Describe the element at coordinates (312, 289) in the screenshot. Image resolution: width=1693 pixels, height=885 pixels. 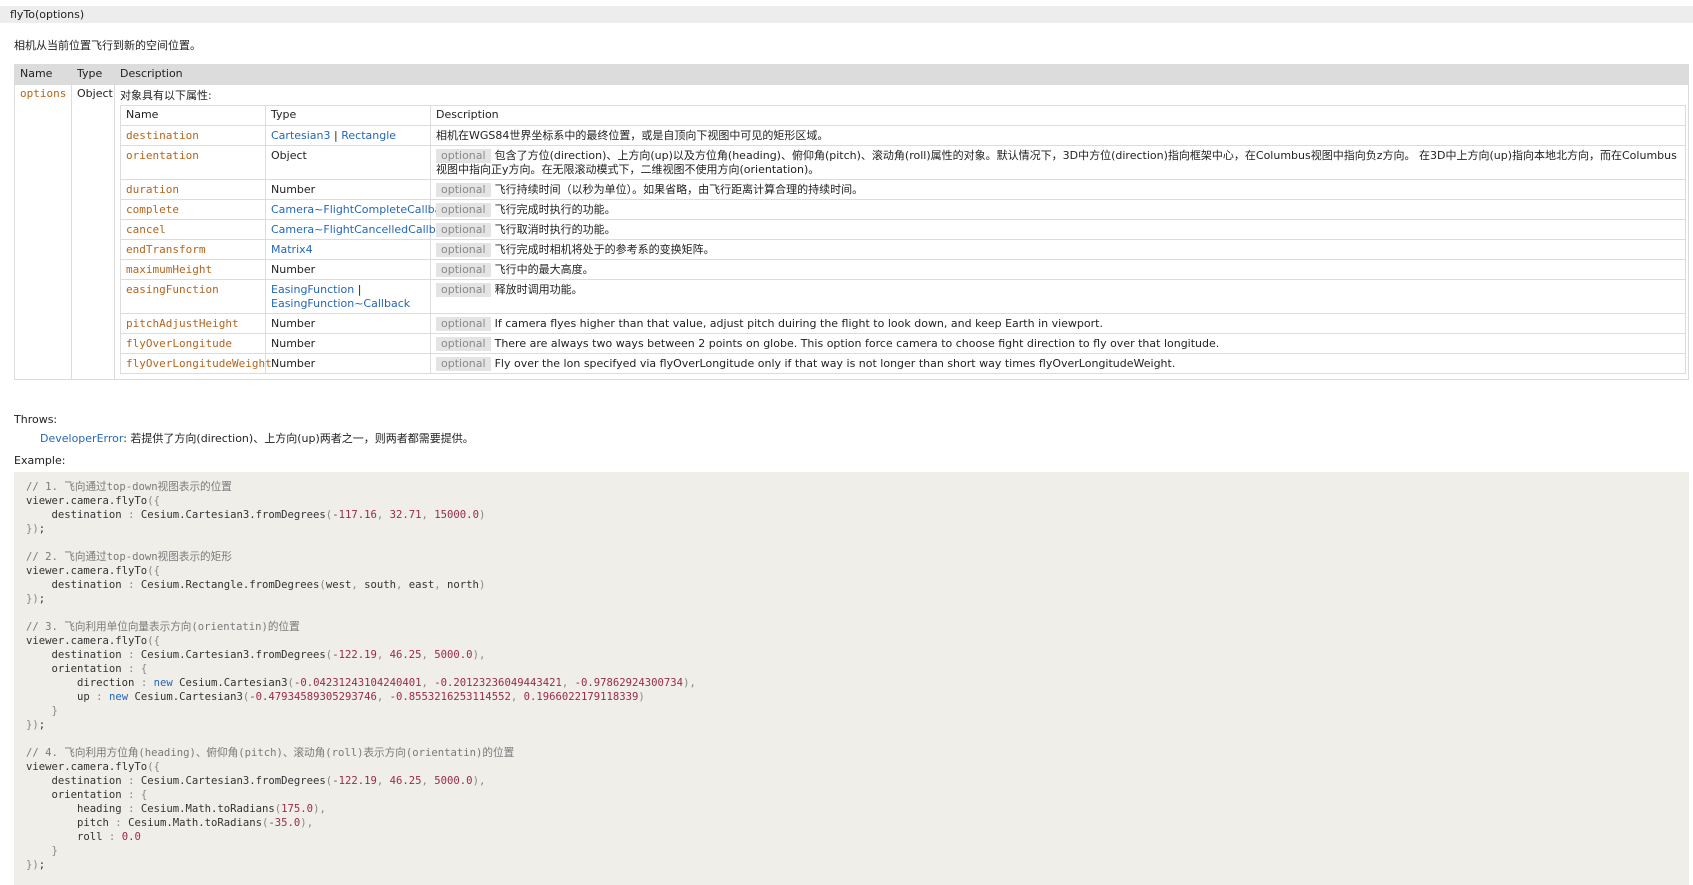
I see `type-link: EasingFunction` at that location.